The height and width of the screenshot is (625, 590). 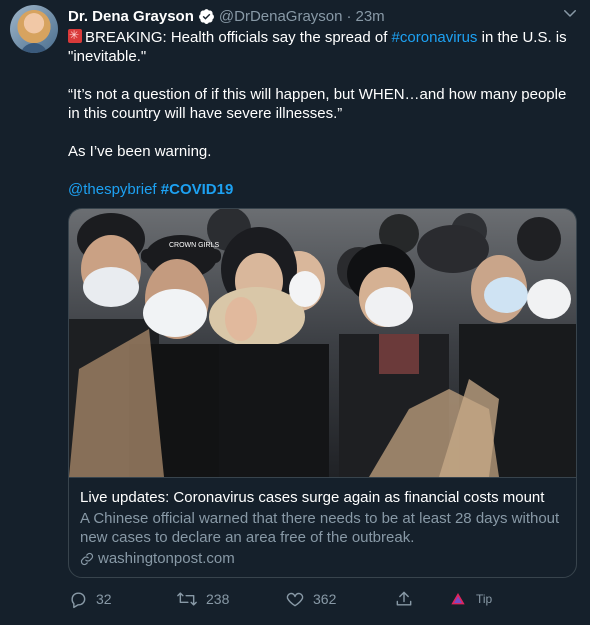 I want to click on retweet-count: 238, so click(x=218, y=599).